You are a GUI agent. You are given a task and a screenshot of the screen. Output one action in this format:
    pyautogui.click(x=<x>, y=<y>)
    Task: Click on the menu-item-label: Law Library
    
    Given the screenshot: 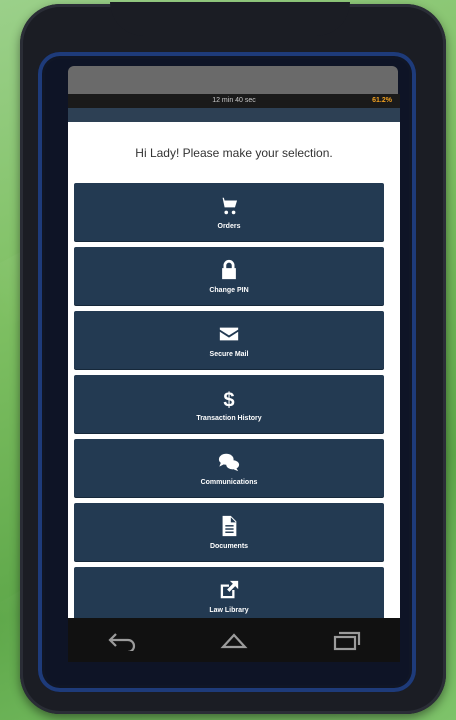 What is the action you would take?
    pyautogui.click(x=229, y=610)
    